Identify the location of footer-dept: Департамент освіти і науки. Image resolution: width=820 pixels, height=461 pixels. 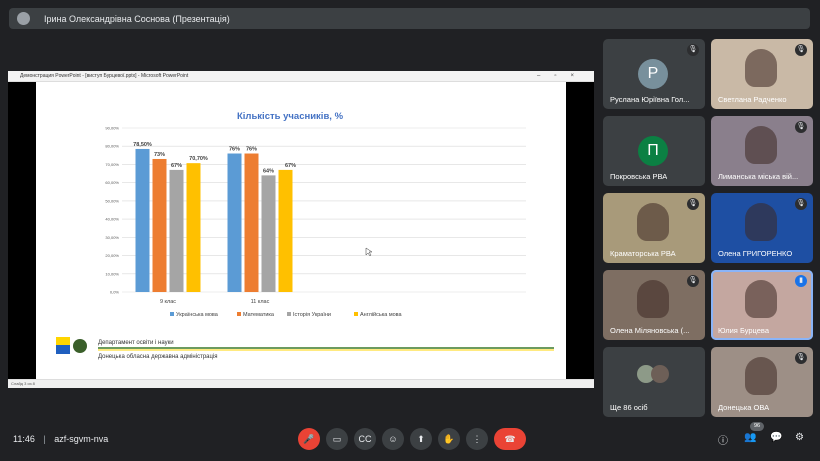
(136, 343).